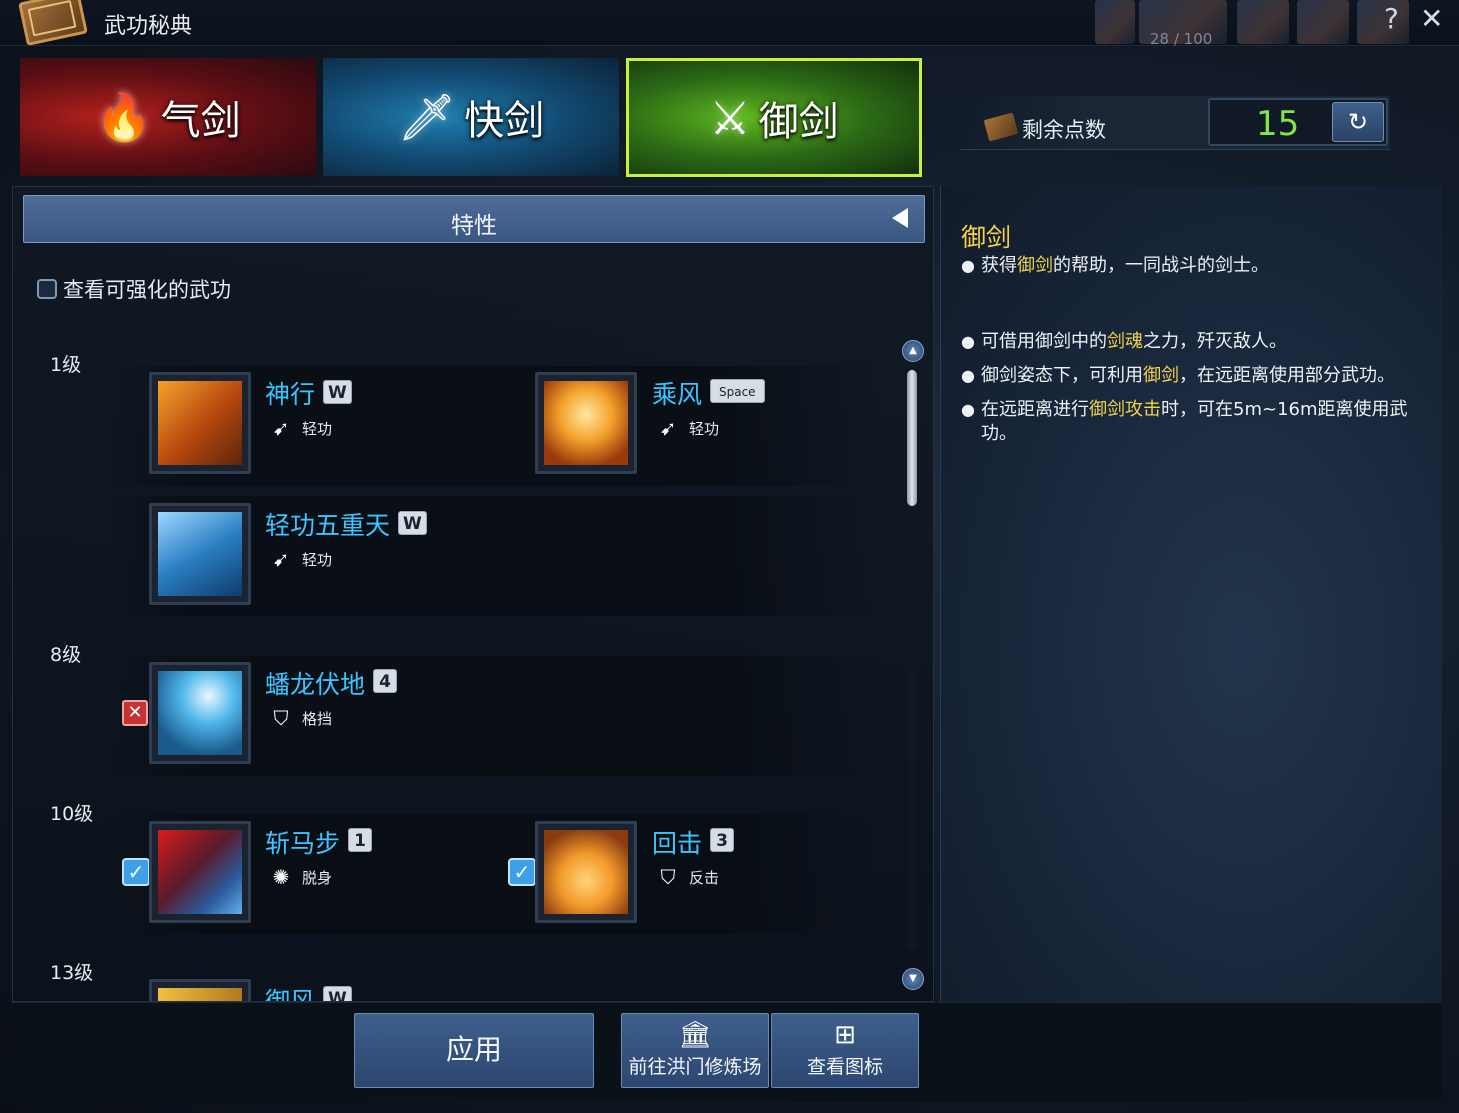 This screenshot has width=1459, height=1113. I want to click on filter-label: 查看可强化的武功, so click(147, 290).